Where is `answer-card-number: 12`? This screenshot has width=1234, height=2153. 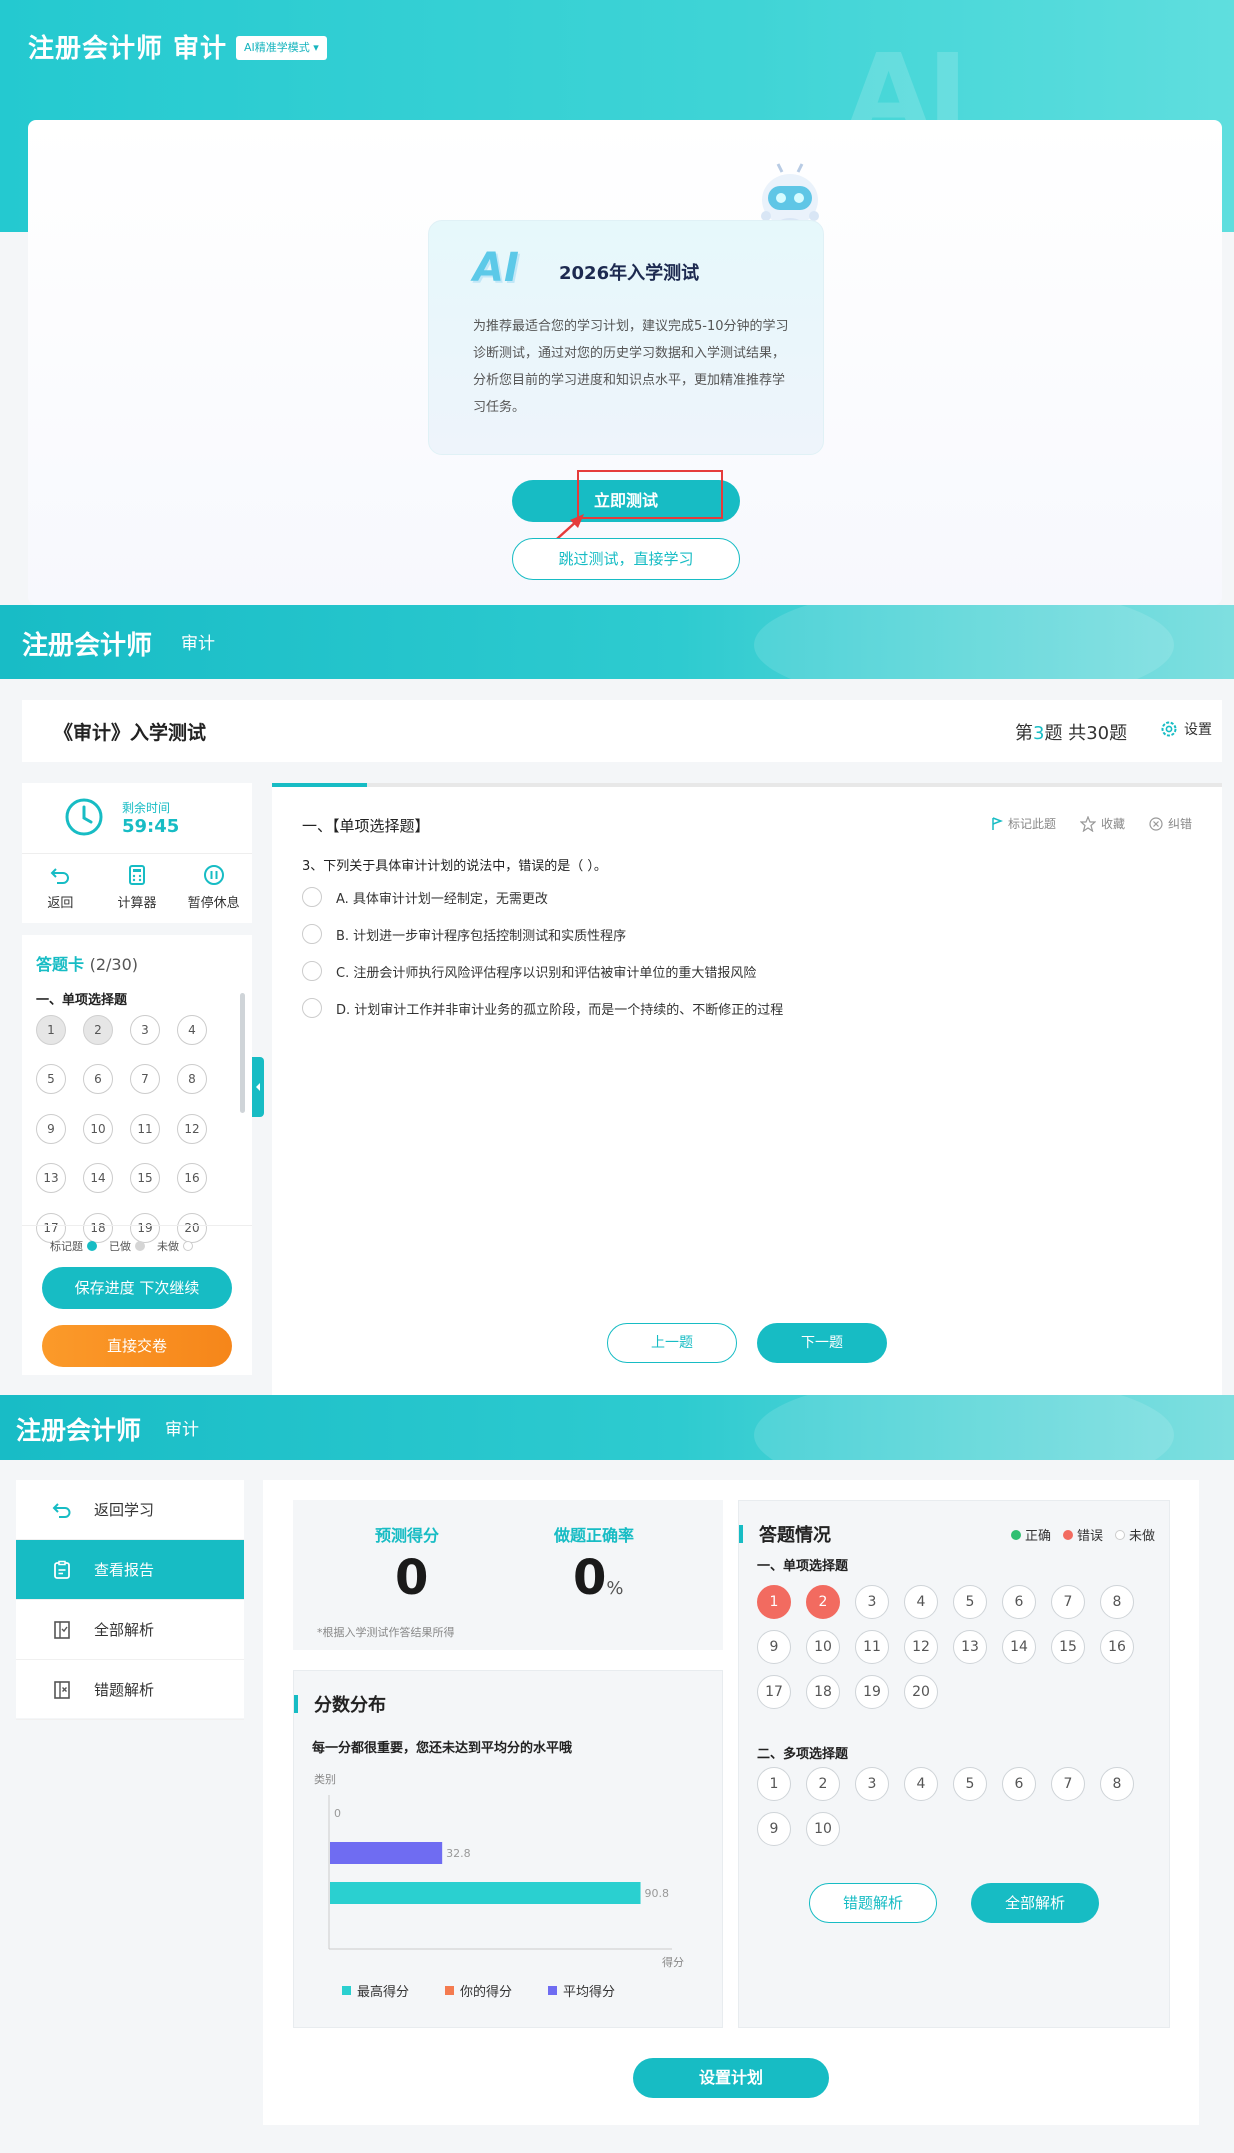
answer-card-number: 12 is located at coordinates (192, 1128).